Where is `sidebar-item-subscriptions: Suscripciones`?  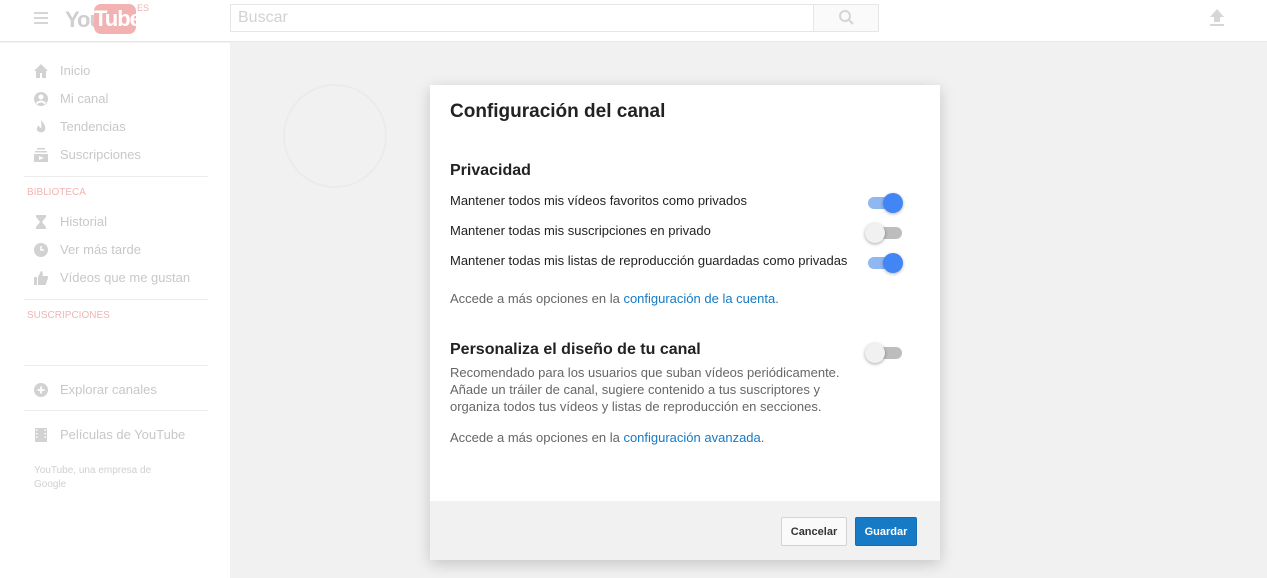
sidebar-item-subscriptions: Suscripciones is located at coordinates (128, 155).